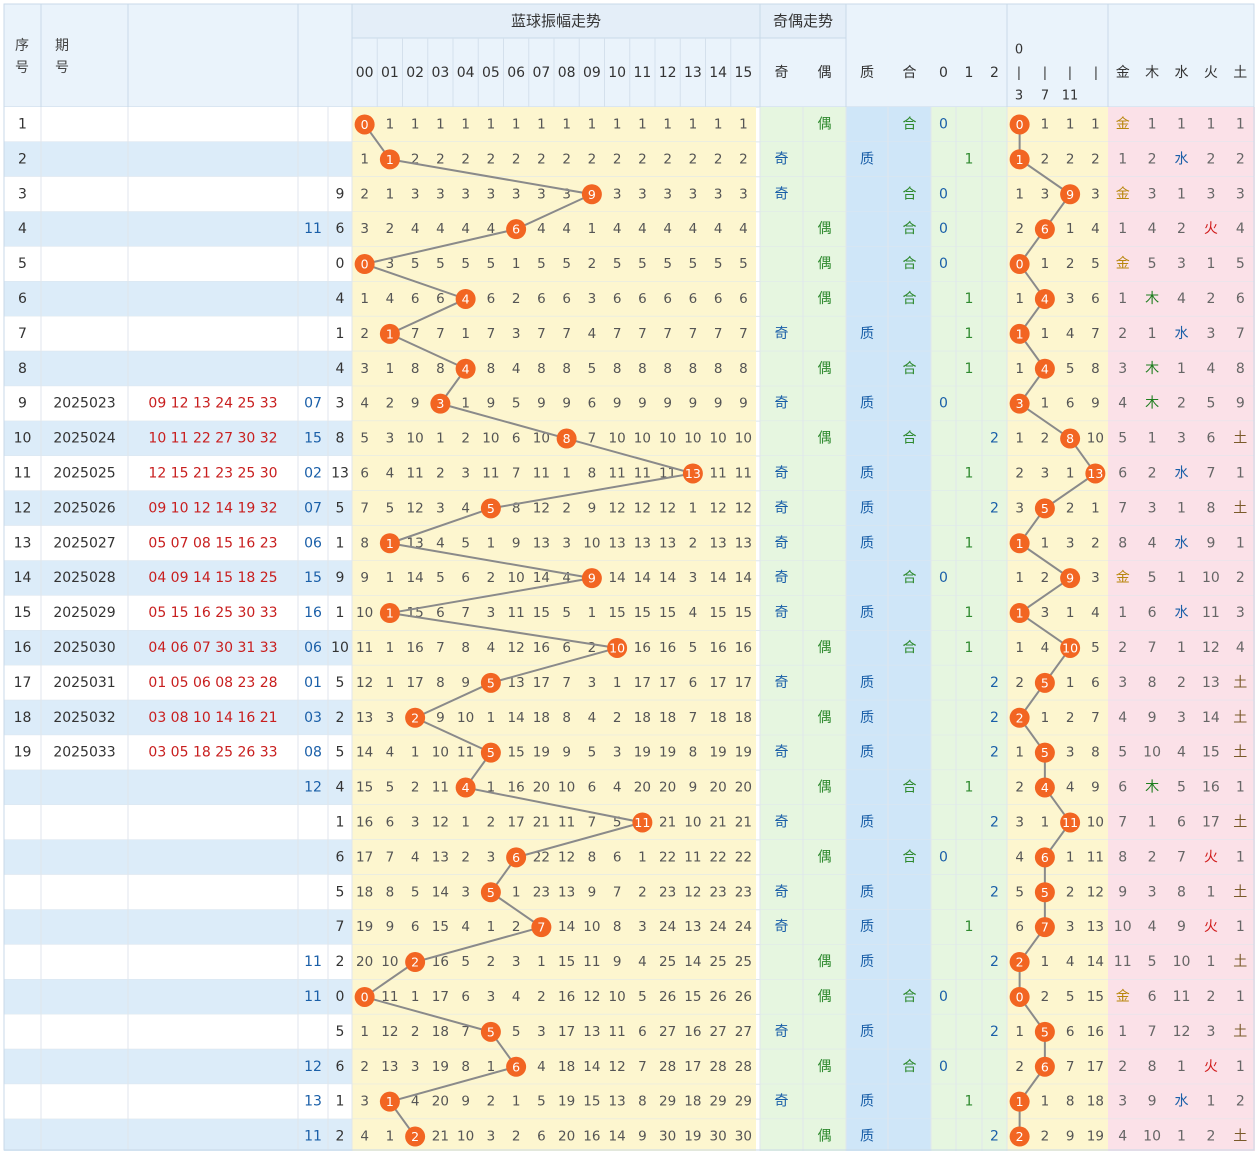  What do you see at coordinates (1095, 1137) in the screenshot?
I see `segment-cell: 19` at bounding box center [1095, 1137].